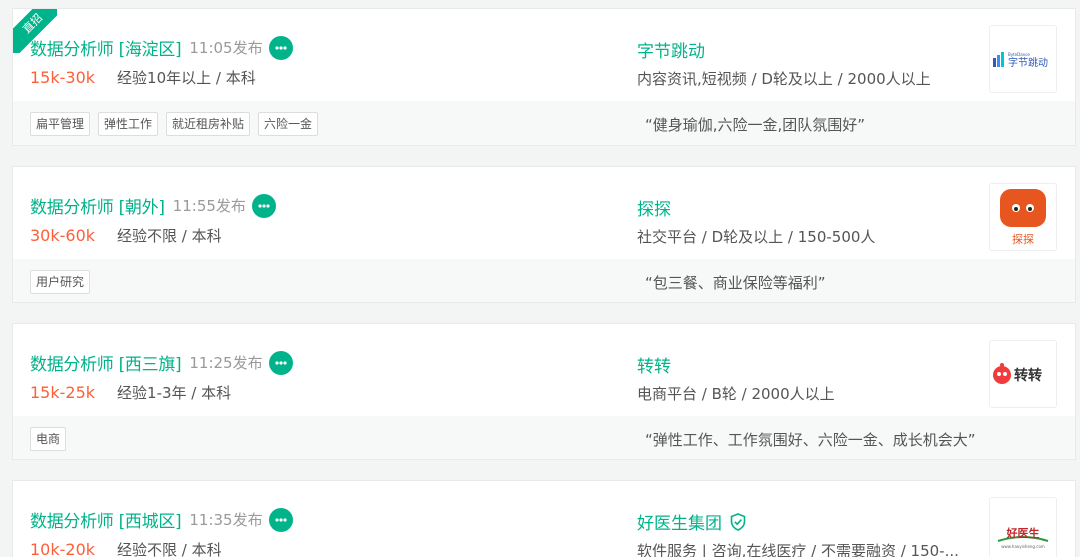 The height and width of the screenshot is (557, 1080). Describe the element at coordinates (63, 548) in the screenshot. I see `salary: 10k-20k` at that location.